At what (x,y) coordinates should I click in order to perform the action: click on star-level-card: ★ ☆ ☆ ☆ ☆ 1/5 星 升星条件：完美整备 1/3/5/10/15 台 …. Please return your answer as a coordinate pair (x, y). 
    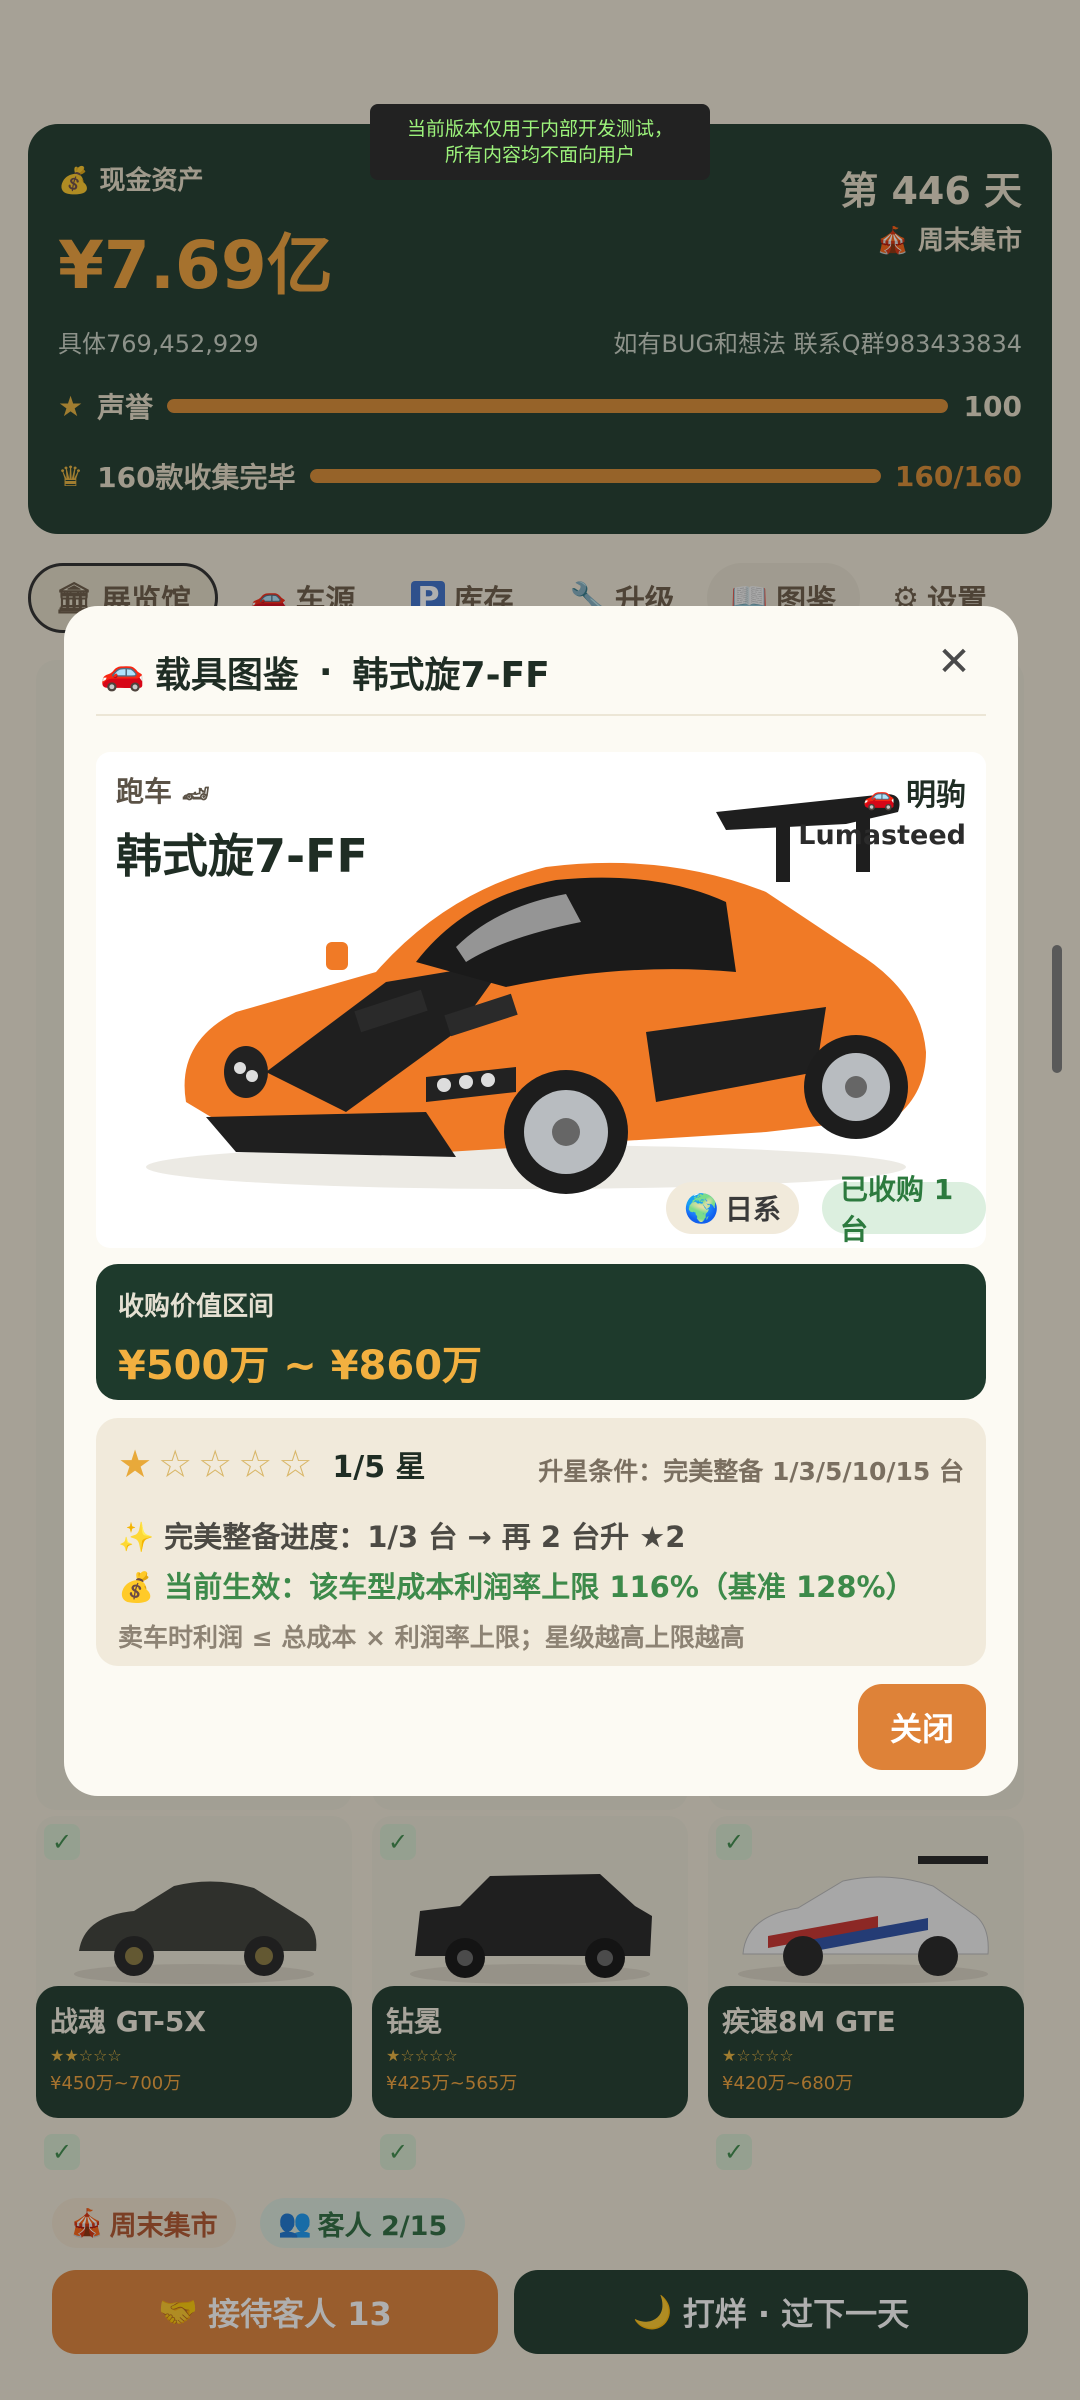
    Looking at the image, I should click on (541, 1542).